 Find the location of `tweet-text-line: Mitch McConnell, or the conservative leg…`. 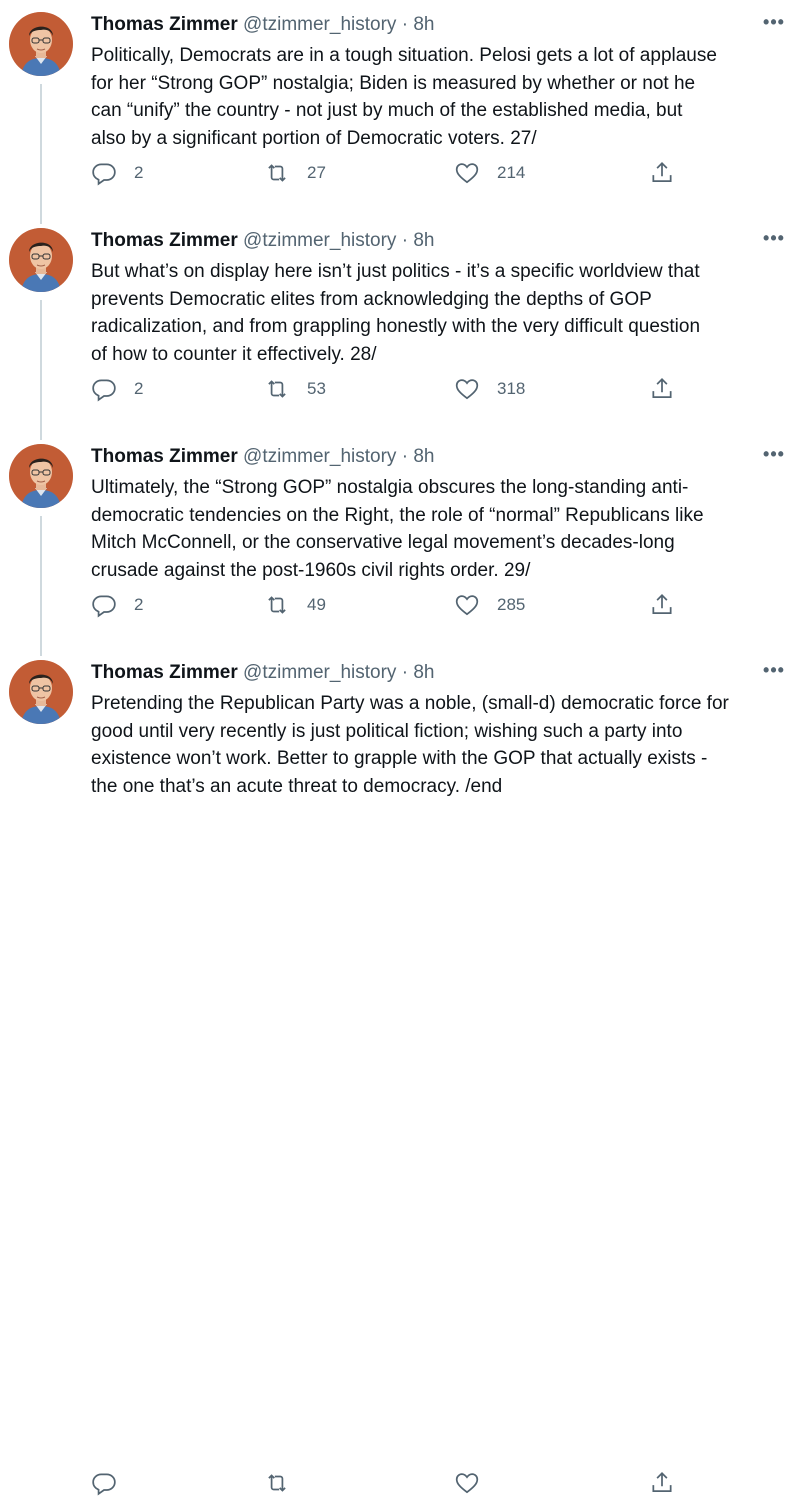

tweet-text-line: Mitch McConnell, or the conservative leg… is located at coordinates (383, 542).